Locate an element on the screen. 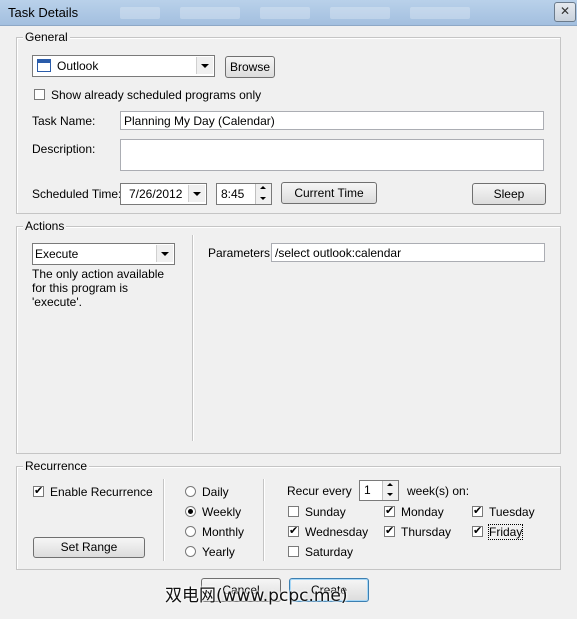  thursday-label: Thursday is located at coordinates (426, 532).